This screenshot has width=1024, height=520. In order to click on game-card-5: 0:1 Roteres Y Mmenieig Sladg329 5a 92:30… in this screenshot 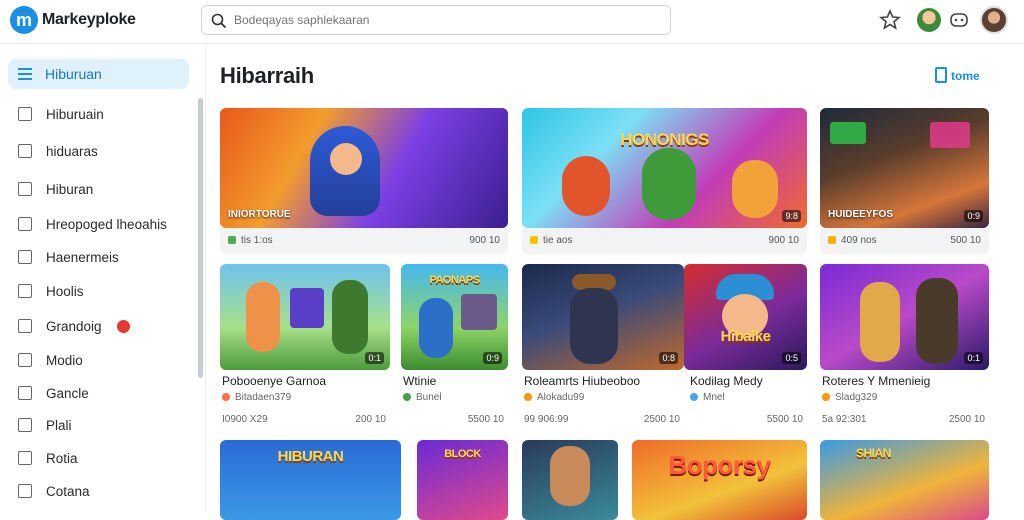, I will do `click(904, 349)`.